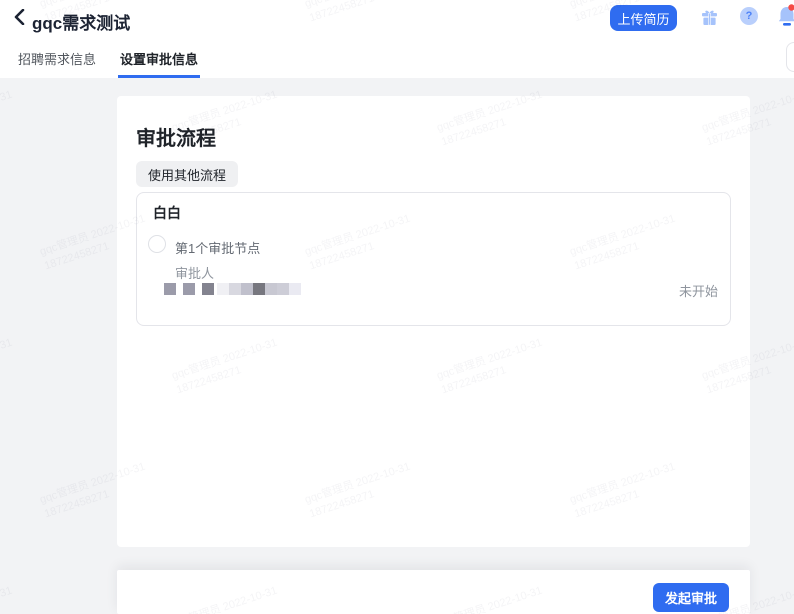 Image resolution: width=794 pixels, height=614 pixels. What do you see at coordinates (159, 60) in the screenshot?
I see `tab-set-approval-info: 设置审批信息` at bounding box center [159, 60].